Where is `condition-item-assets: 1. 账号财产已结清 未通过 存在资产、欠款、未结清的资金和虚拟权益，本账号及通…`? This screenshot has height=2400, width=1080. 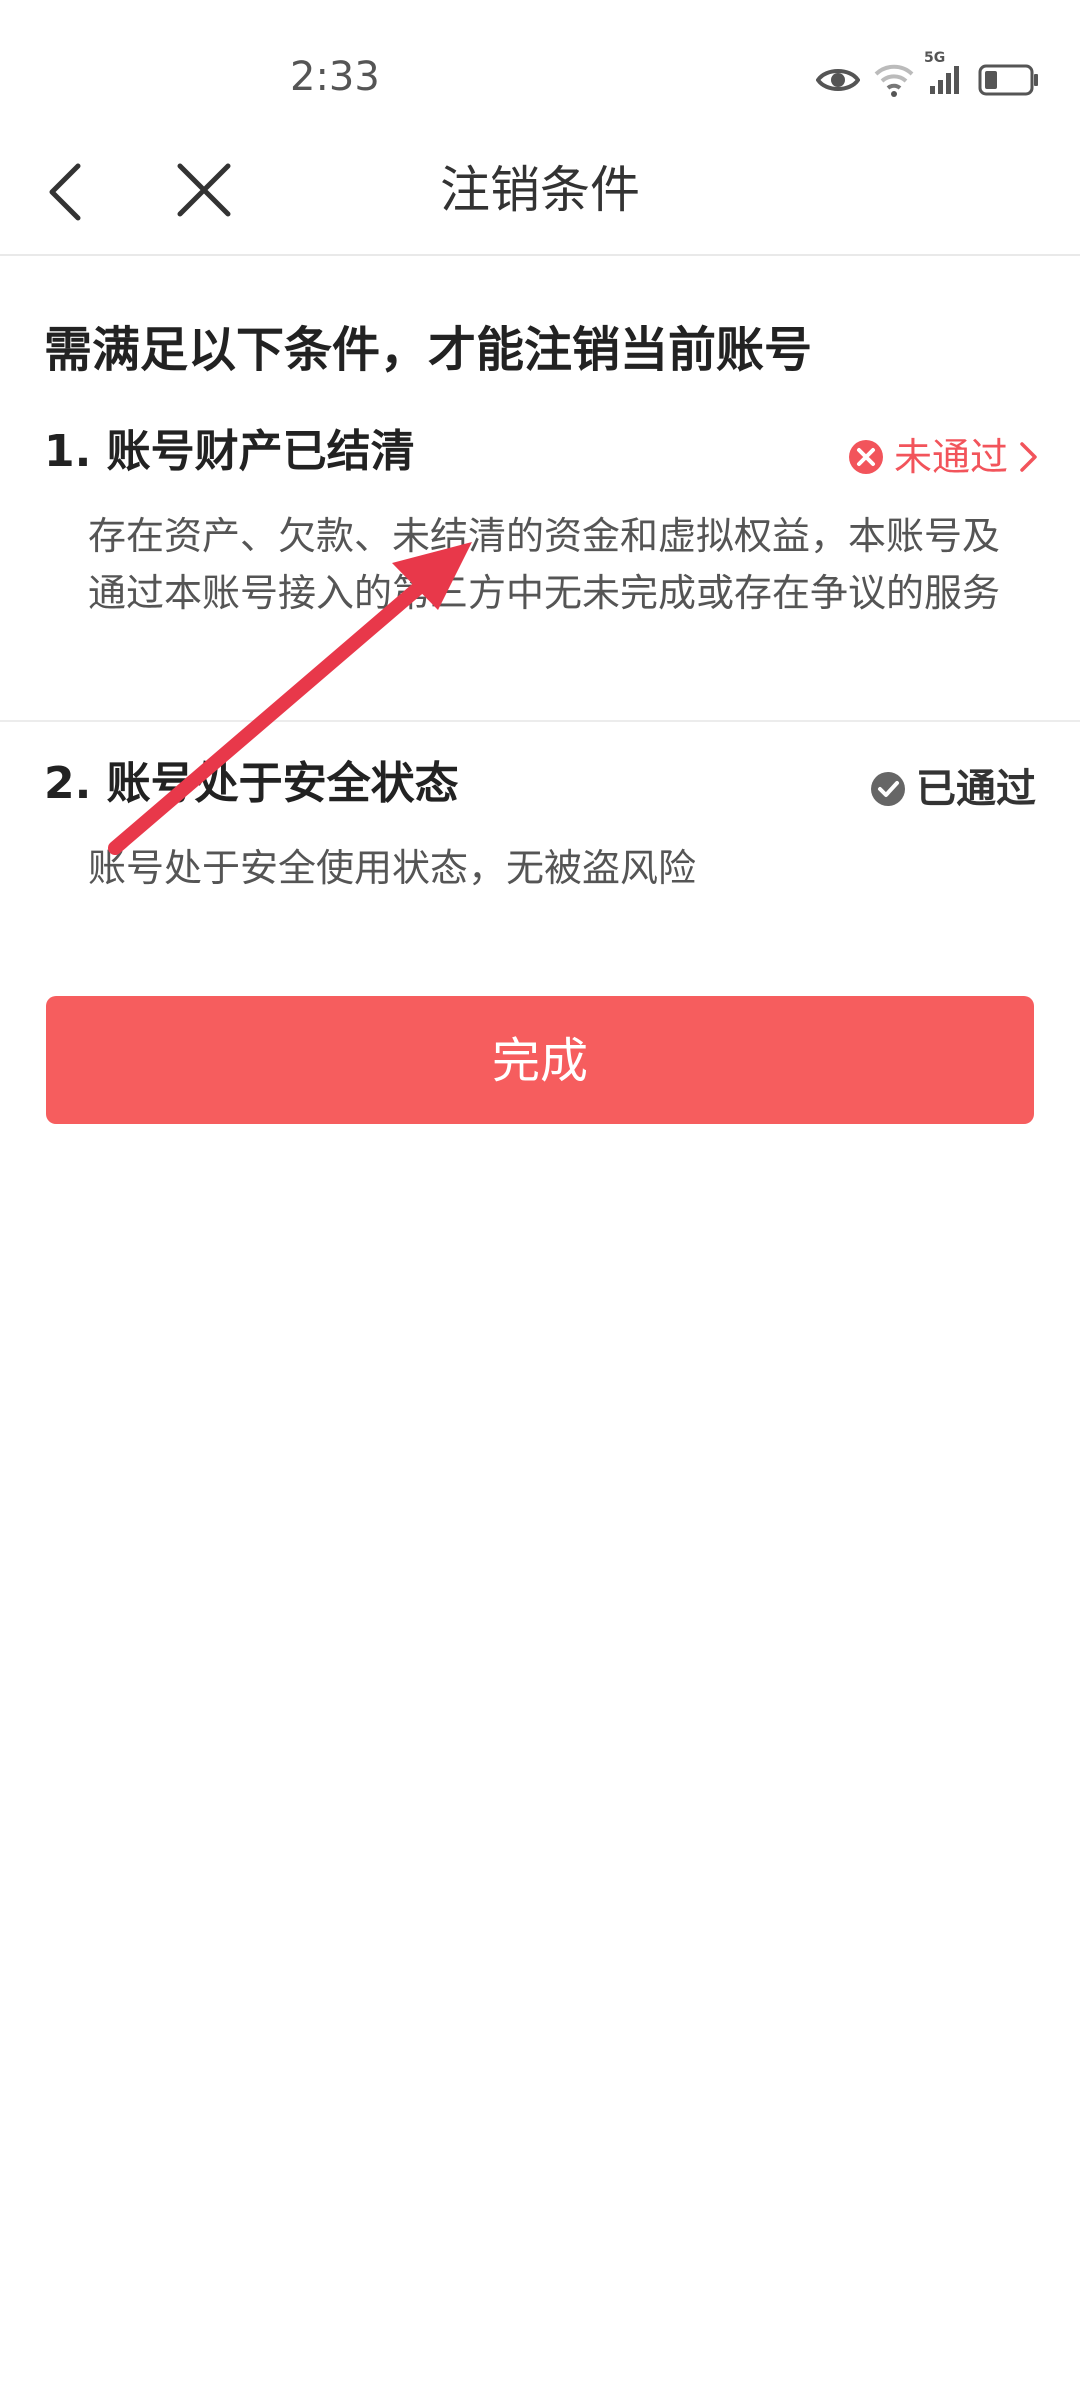
condition-item-assets: 1. 账号财产已结清 未通过 存在资产、欠款、未结清的资金和虚拟权益，本账号及通… is located at coordinates (540, 571).